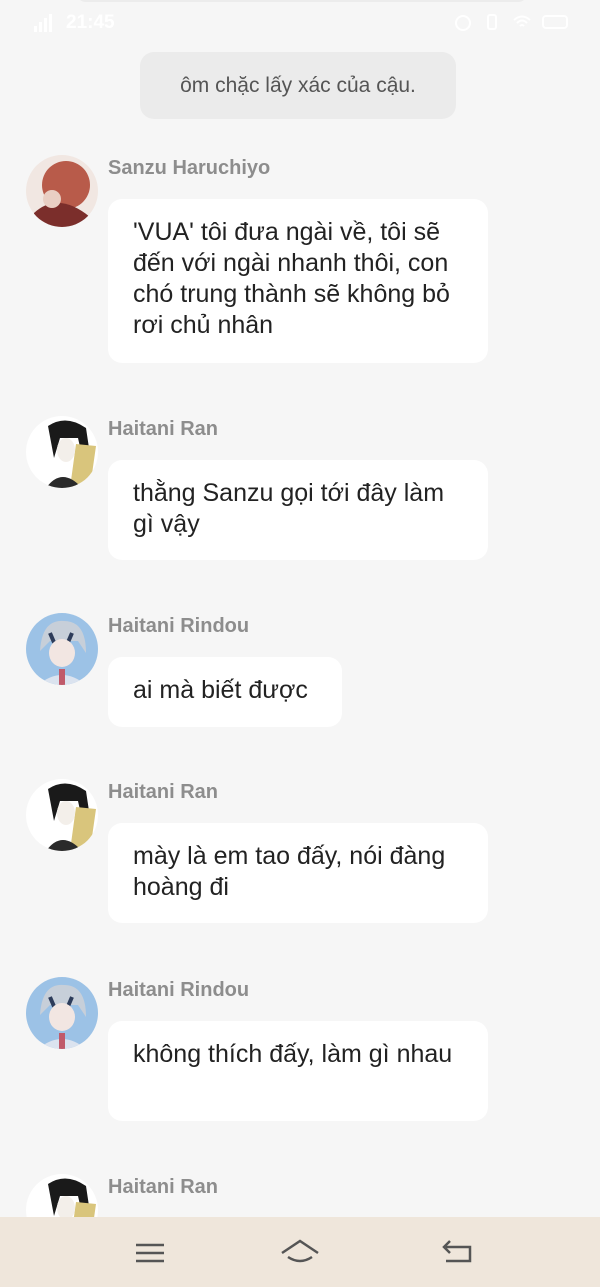 Image resolution: width=600 pixels, height=1287 pixels. I want to click on navigation-bar, so click(300, 1252).